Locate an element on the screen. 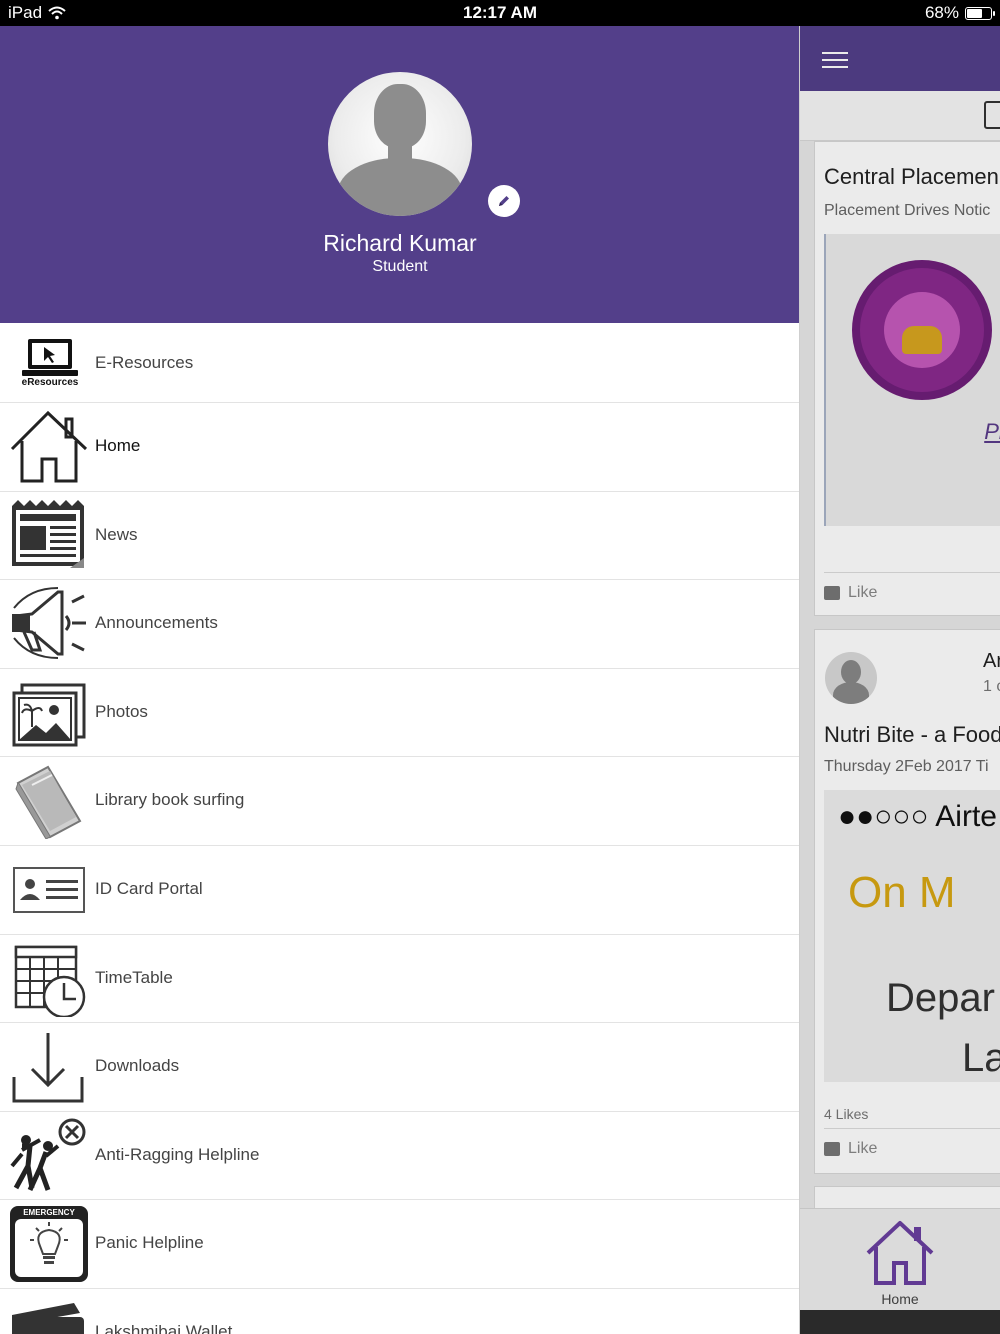 This screenshot has width=1000, height=1334. book-icon is located at coordinates (48, 803).